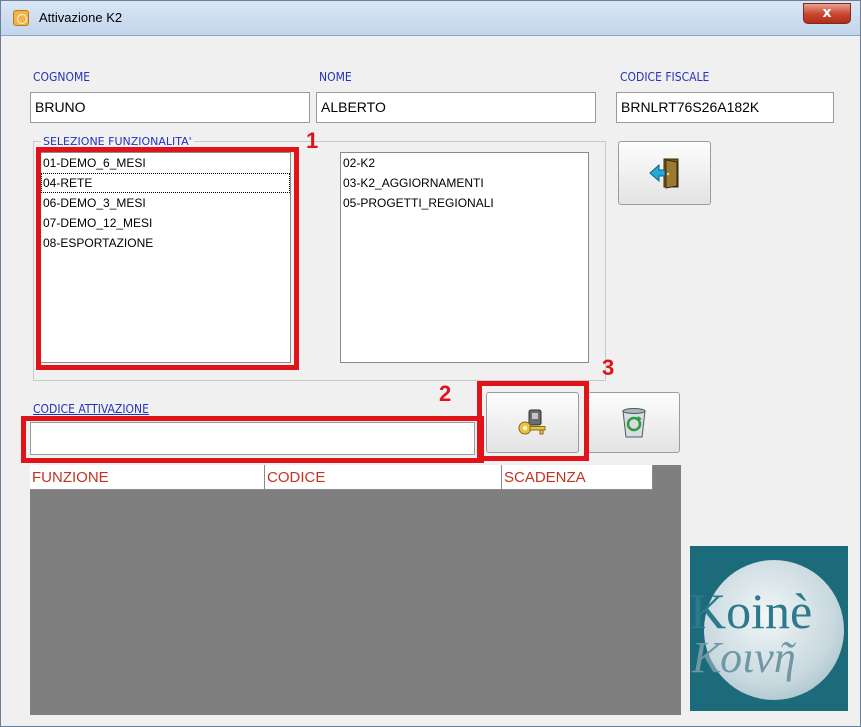 The image size is (861, 727). Describe the element at coordinates (456, 107) in the screenshot. I see `nome-field: ALBERTO` at that location.